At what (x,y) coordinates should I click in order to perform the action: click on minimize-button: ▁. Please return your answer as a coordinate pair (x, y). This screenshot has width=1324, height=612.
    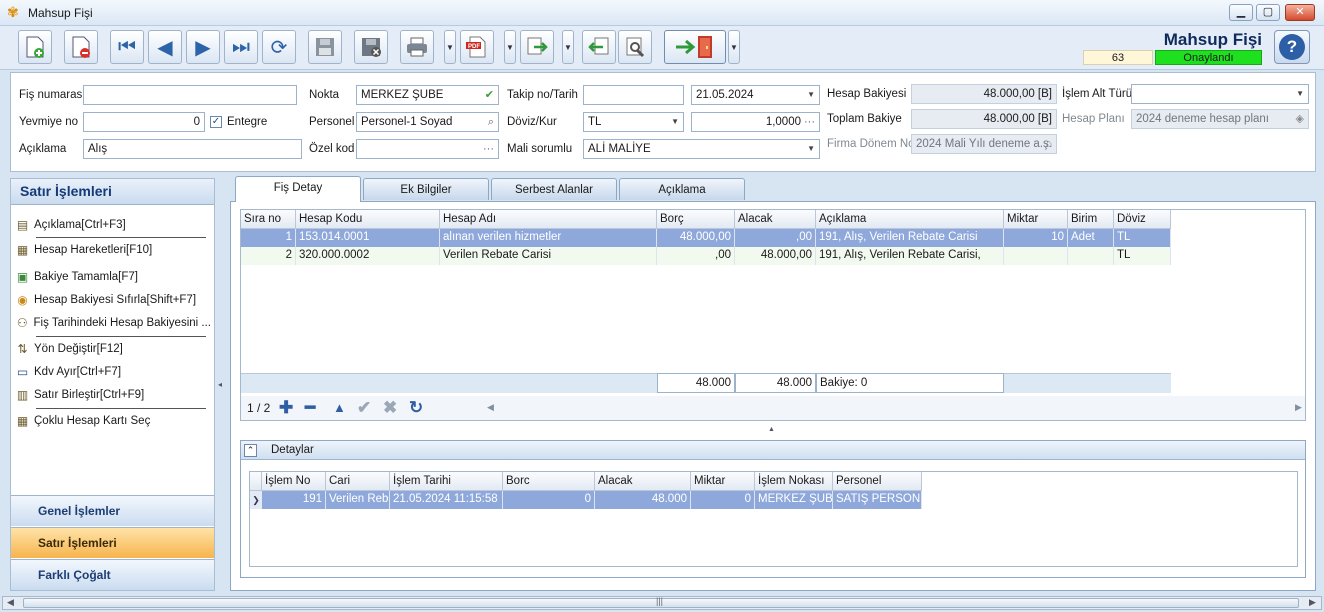
    Looking at the image, I should click on (1241, 12).